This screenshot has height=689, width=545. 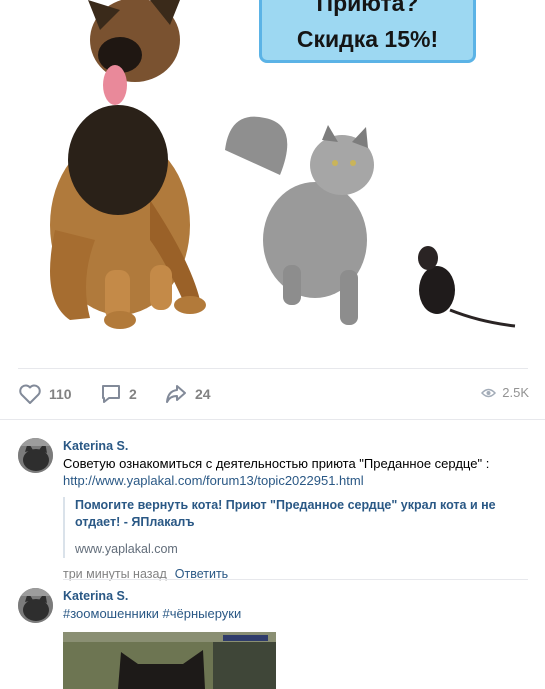 I want to click on heart-icon, so click(x=30, y=394).